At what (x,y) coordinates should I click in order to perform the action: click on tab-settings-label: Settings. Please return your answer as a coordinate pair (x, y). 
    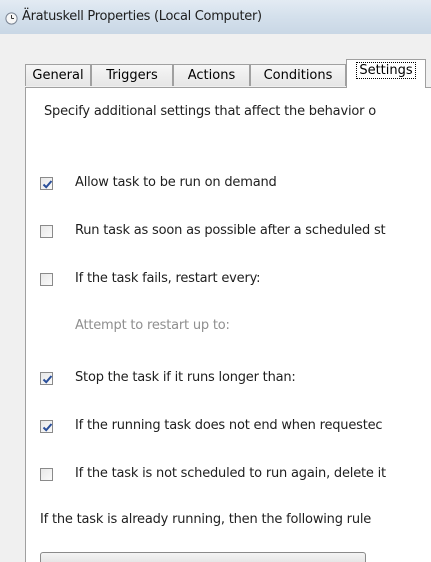
    Looking at the image, I should click on (386, 70).